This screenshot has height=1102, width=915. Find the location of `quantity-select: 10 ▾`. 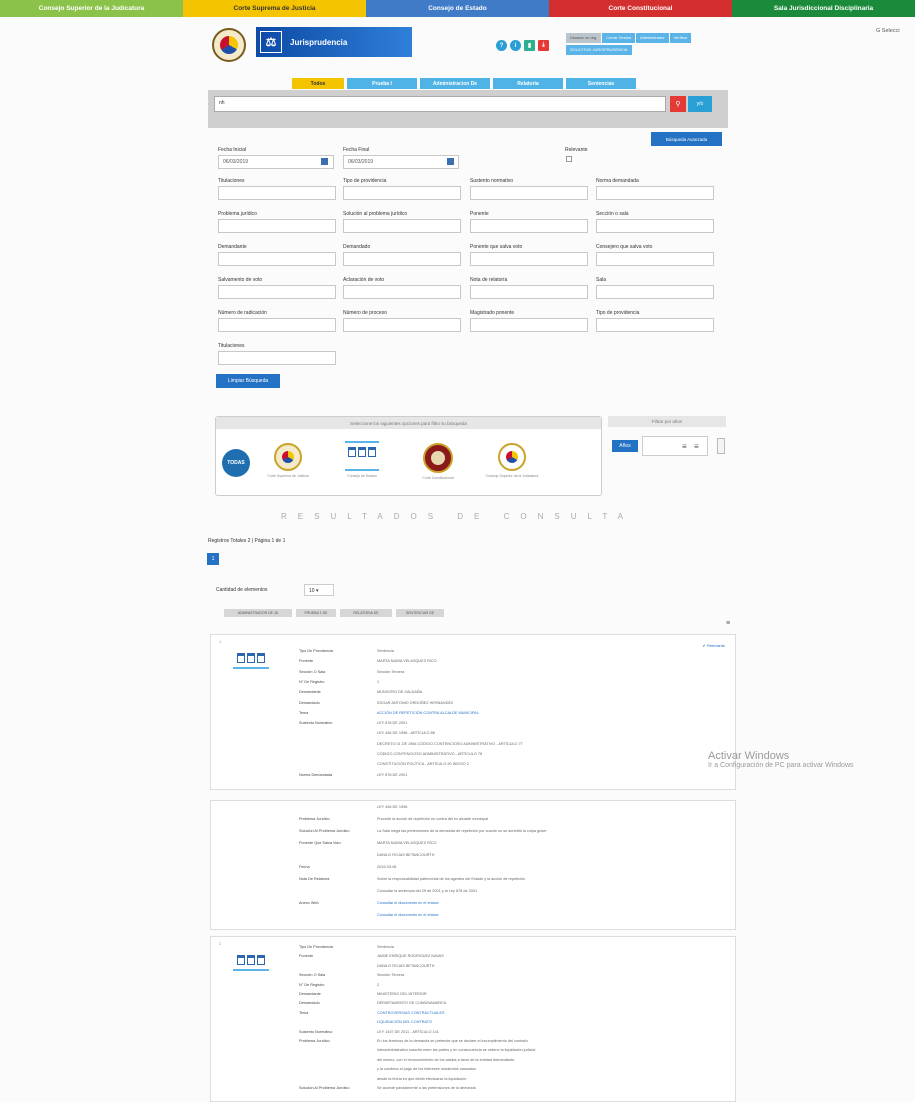

quantity-select: 10 ▾ is located at coordinates (319, 590).